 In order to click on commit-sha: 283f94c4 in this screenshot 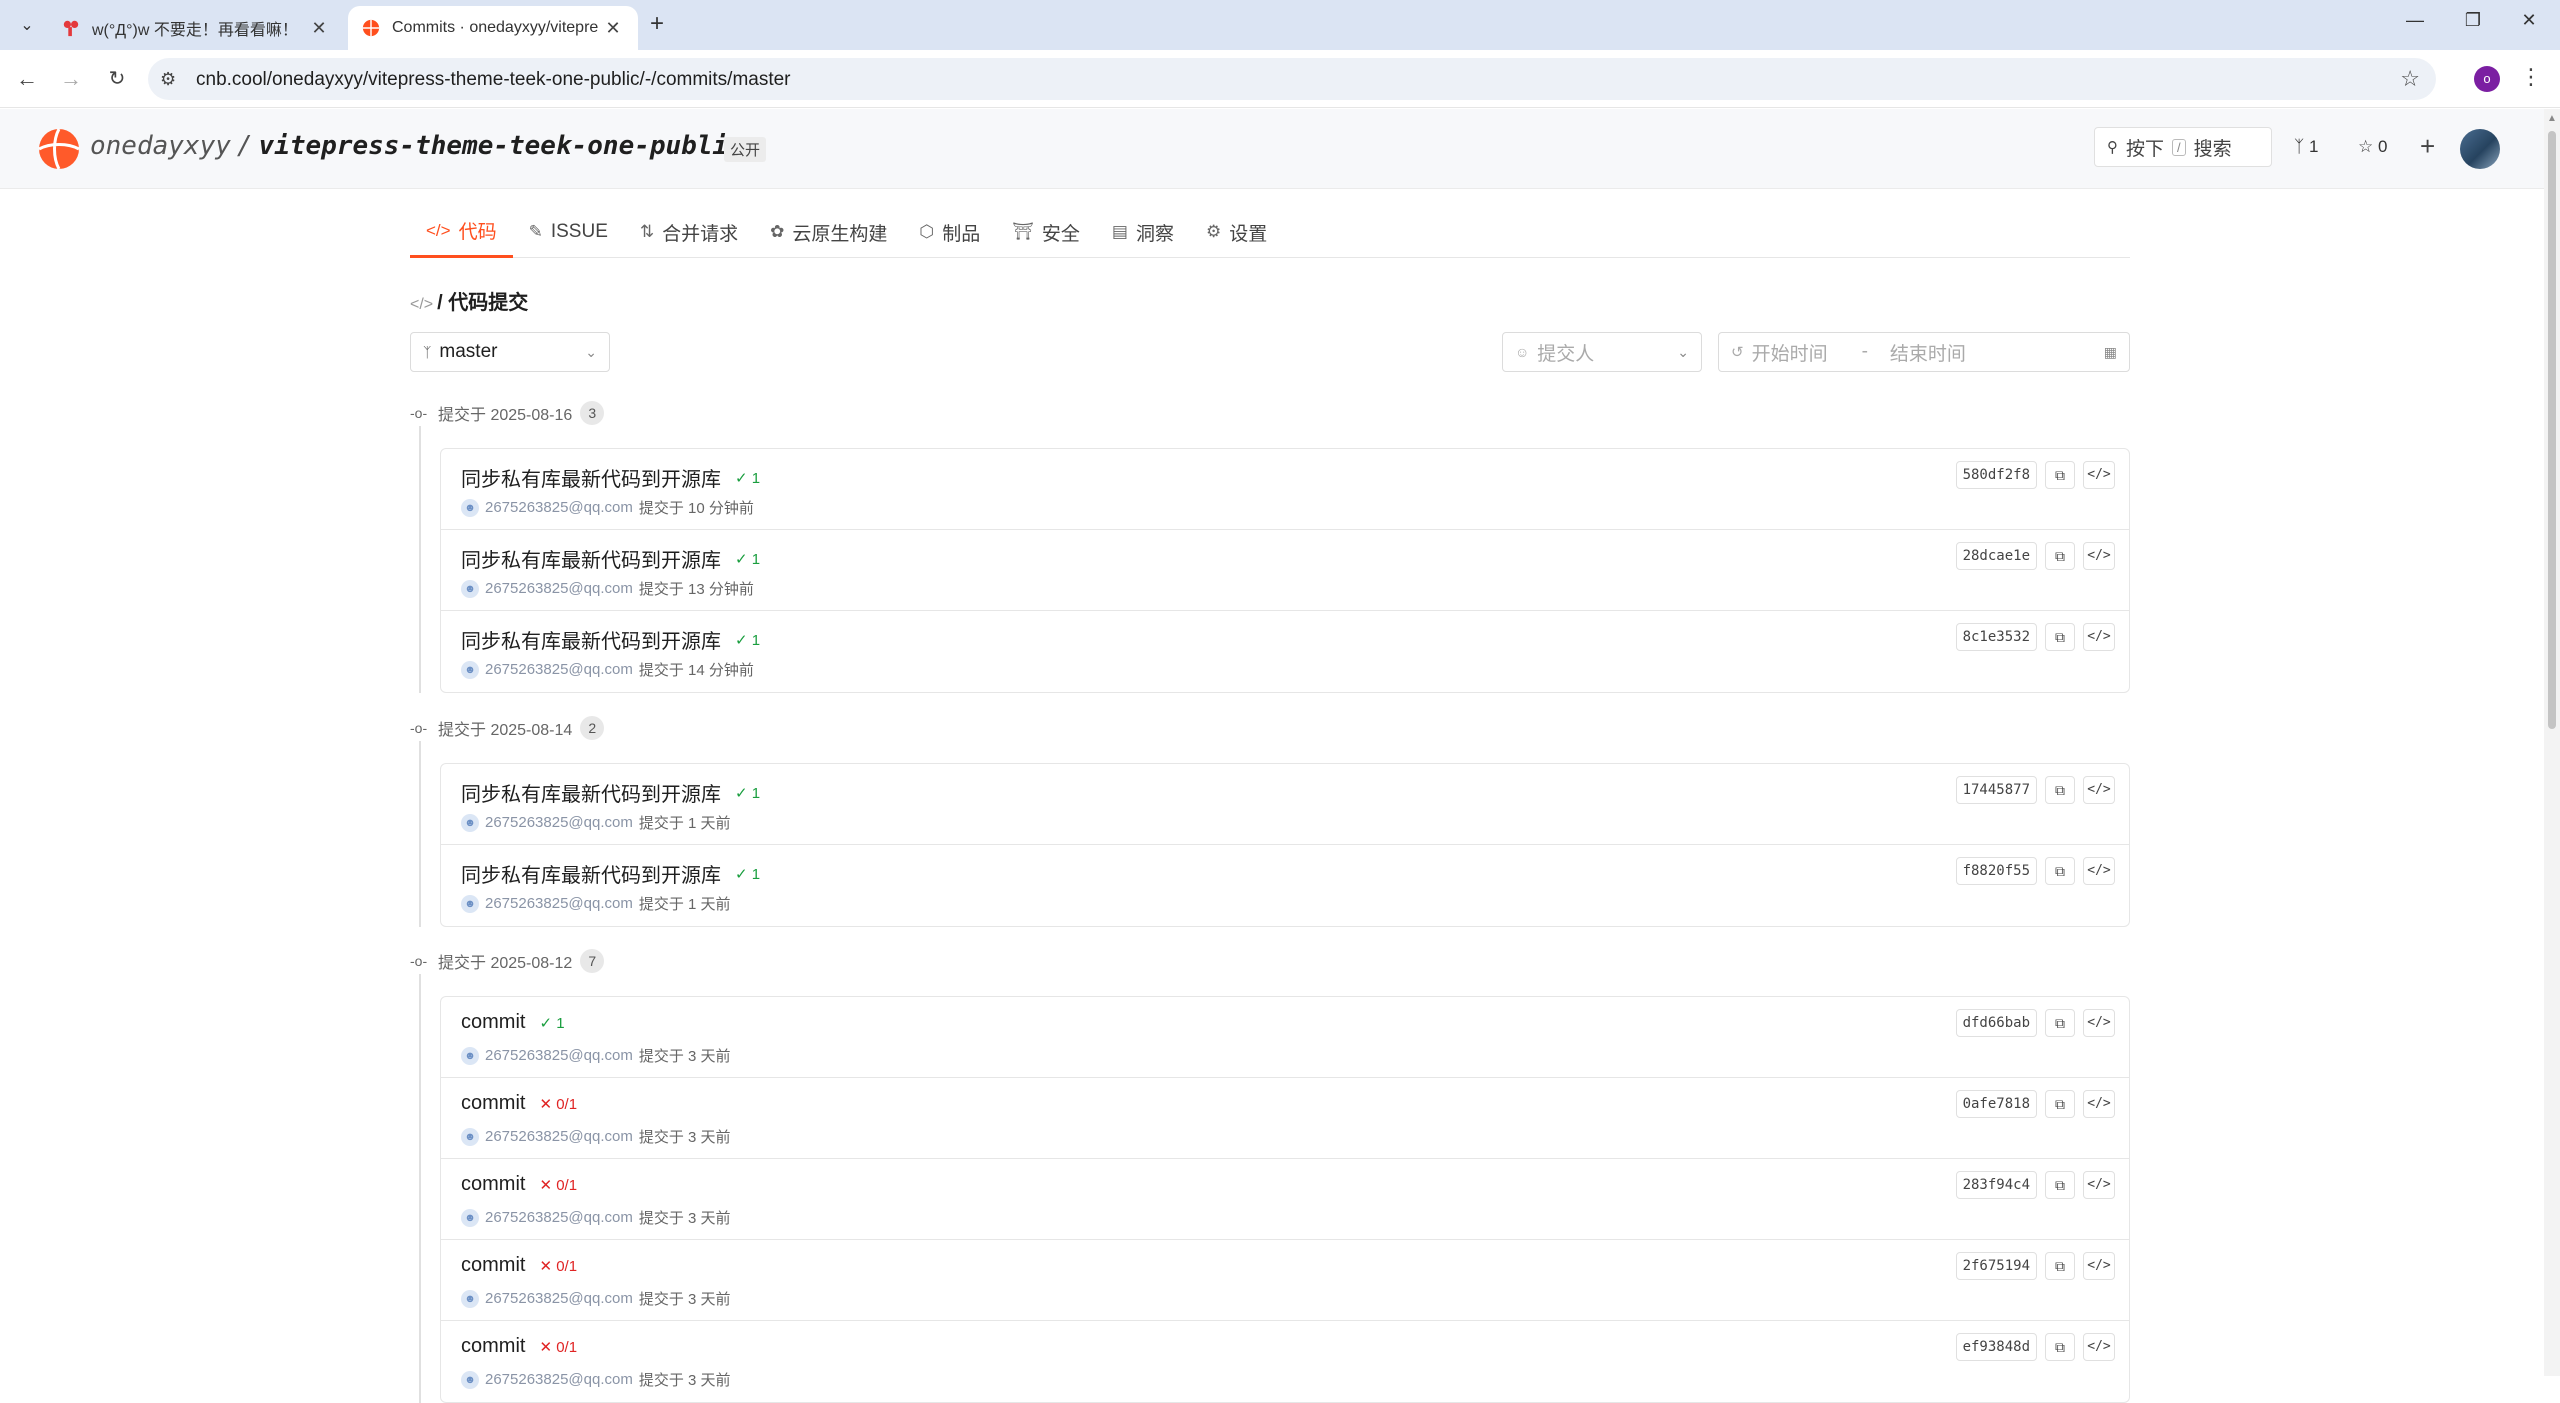, I will do `click(1996, 1185)`.